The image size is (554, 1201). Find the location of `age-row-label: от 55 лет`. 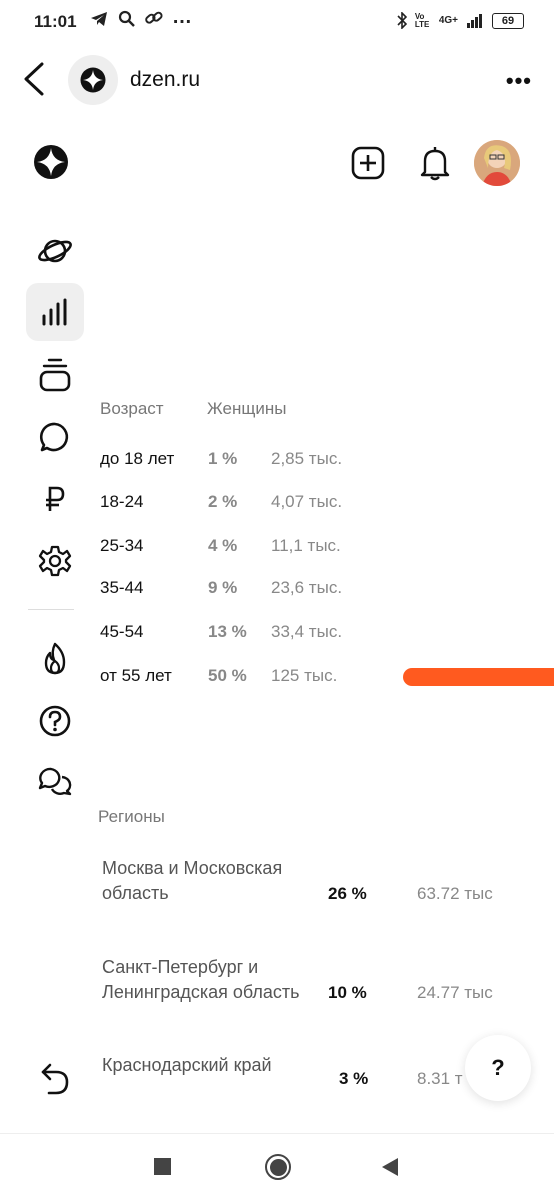

age-row-label: от 55 лет is located at coordinates (136, 675).